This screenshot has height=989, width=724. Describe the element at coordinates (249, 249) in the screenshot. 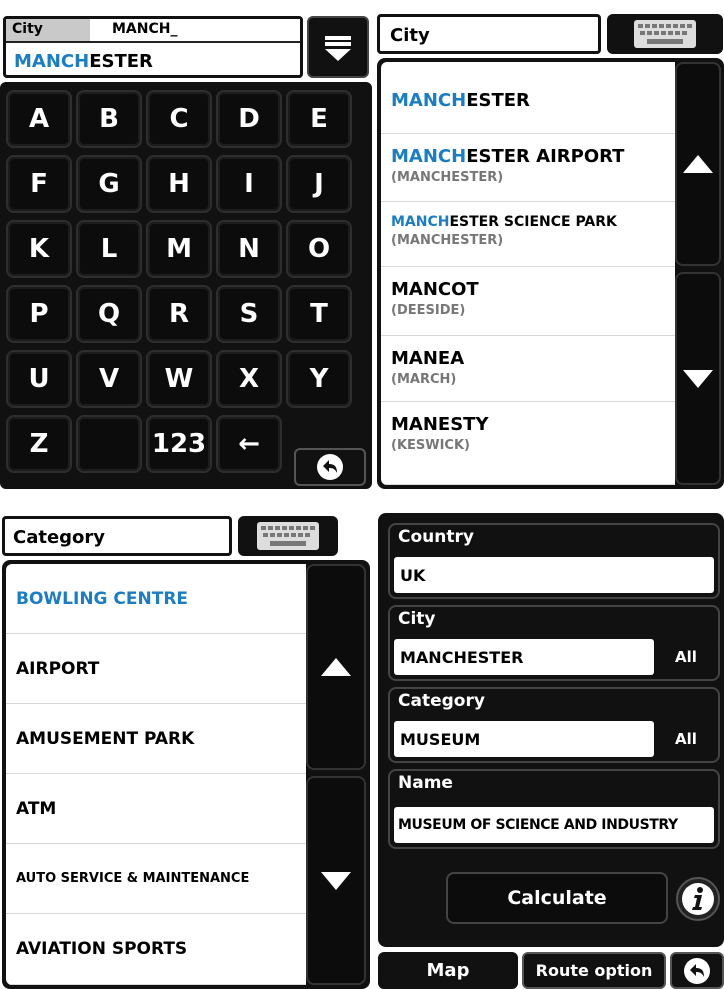

I see `key-n: N` at that location.